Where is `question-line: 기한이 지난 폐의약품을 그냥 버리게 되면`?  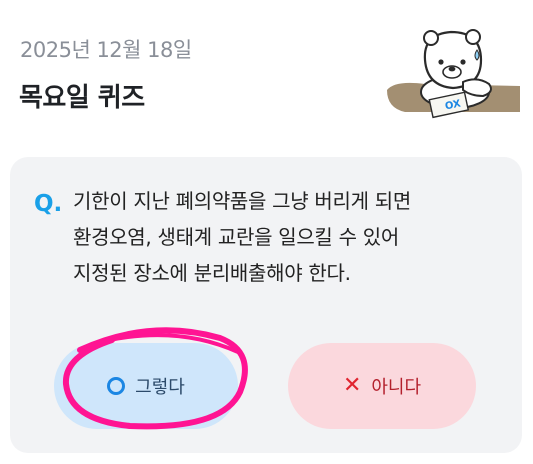
question-line: 기한이 지난 폐의약품을 그냥 버리게 되면 is located at coordinates (242, 201).